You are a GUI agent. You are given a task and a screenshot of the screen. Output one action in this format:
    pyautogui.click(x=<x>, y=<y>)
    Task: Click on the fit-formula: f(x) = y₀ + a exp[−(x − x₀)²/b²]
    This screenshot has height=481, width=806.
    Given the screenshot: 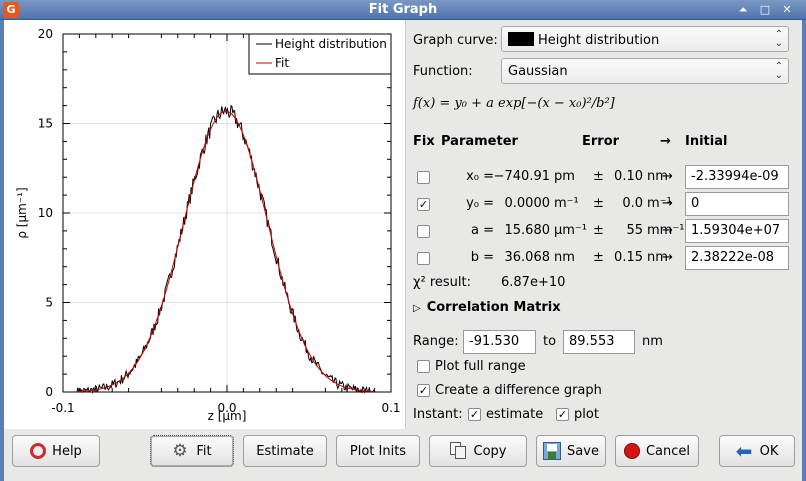 What is the action you would take?
    pyautogui.click(x=514, y=103)
    